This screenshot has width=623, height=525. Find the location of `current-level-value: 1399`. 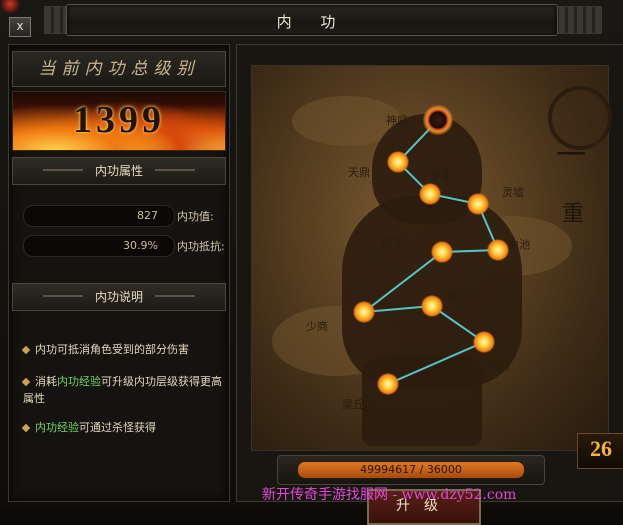

current-level-value: 1399 is located at coordinates (119, 120).